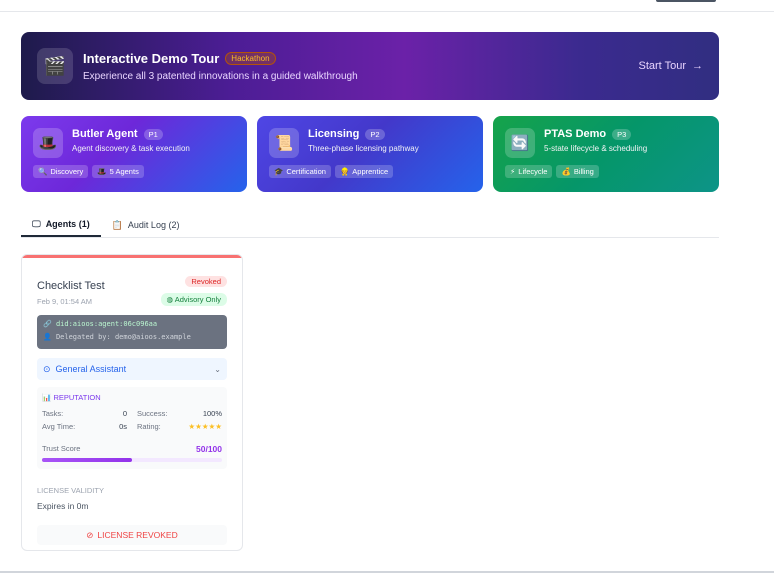 Image resolution: width=774 pixels, height=573 pixels. What do you see at coordinates (47, 397) in the screenshot?
I see `chart-icon: 📊` at bounding box center [47, 397].